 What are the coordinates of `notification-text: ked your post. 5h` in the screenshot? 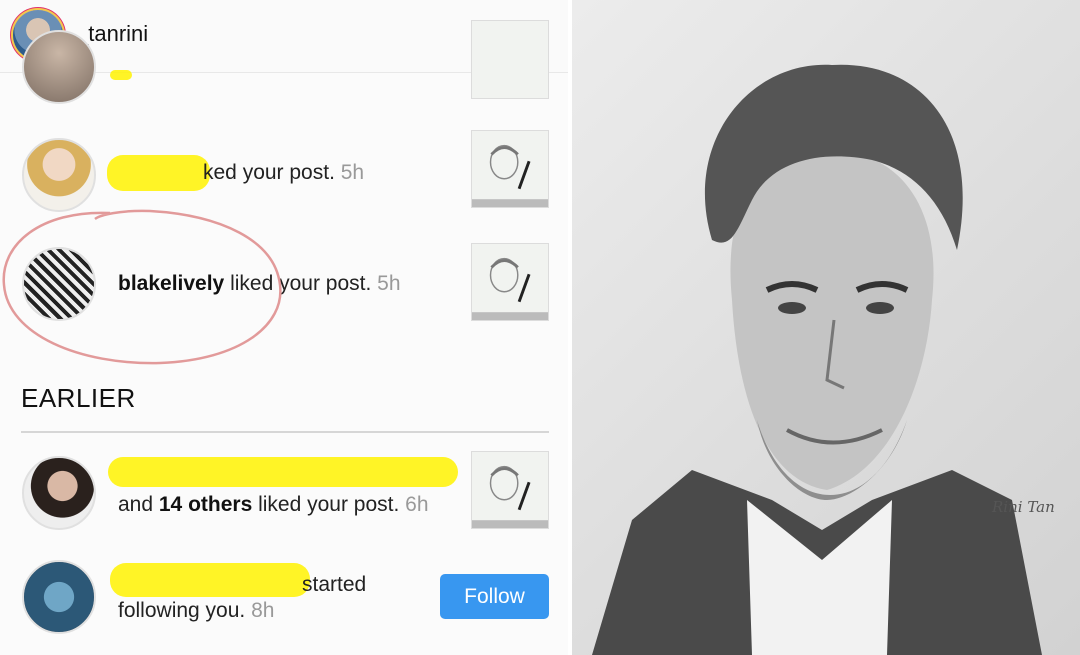 It's located at (284, 172).